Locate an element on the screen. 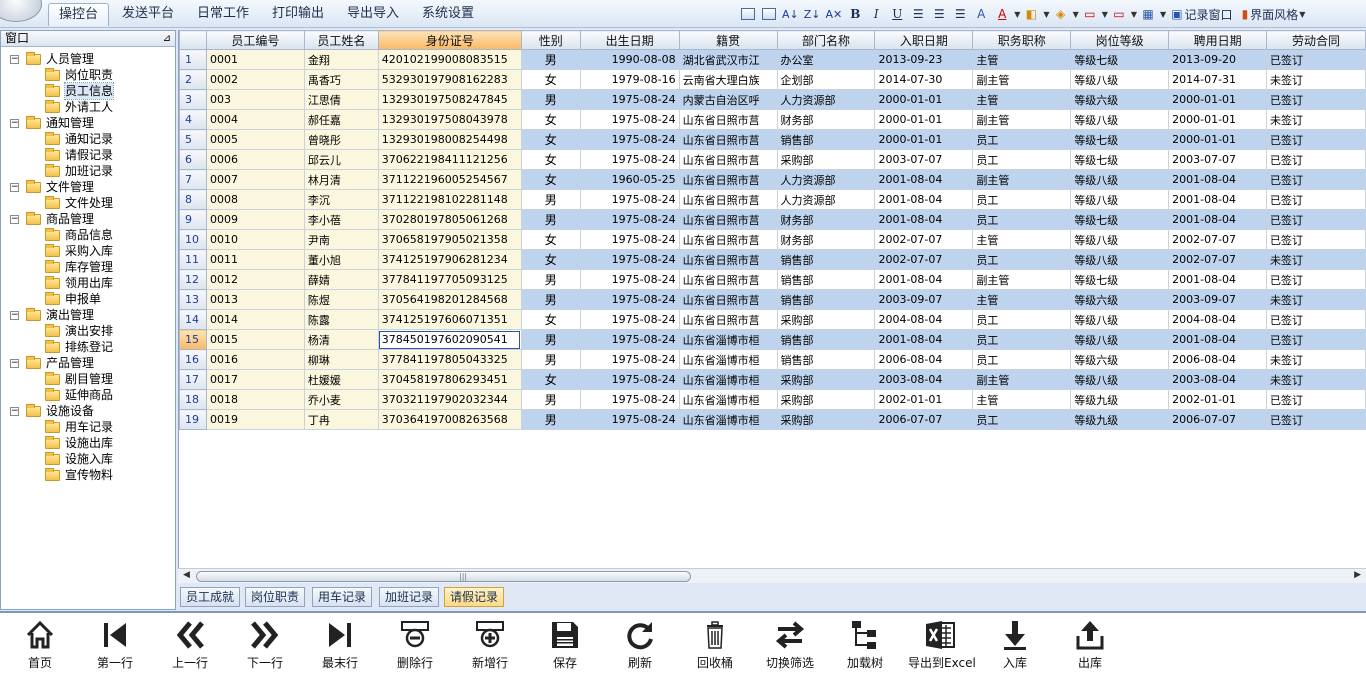 The height and width of the screenshot is (680, 1366). tree-item: 演出安排 is located at coordinates (88, 331).